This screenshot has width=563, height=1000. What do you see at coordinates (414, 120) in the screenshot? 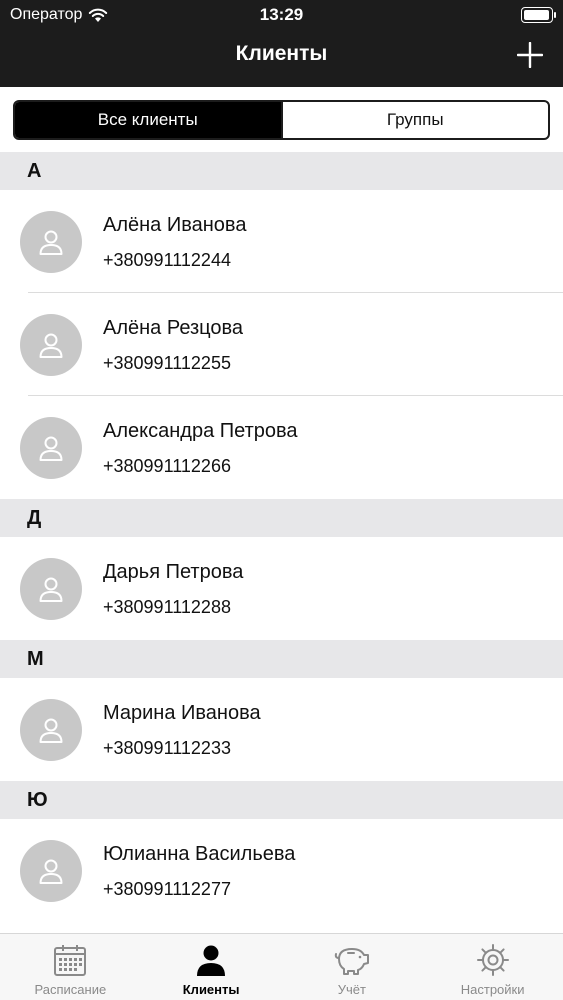
I see `segment-groups: Группы` at bounding box center [414, 120].